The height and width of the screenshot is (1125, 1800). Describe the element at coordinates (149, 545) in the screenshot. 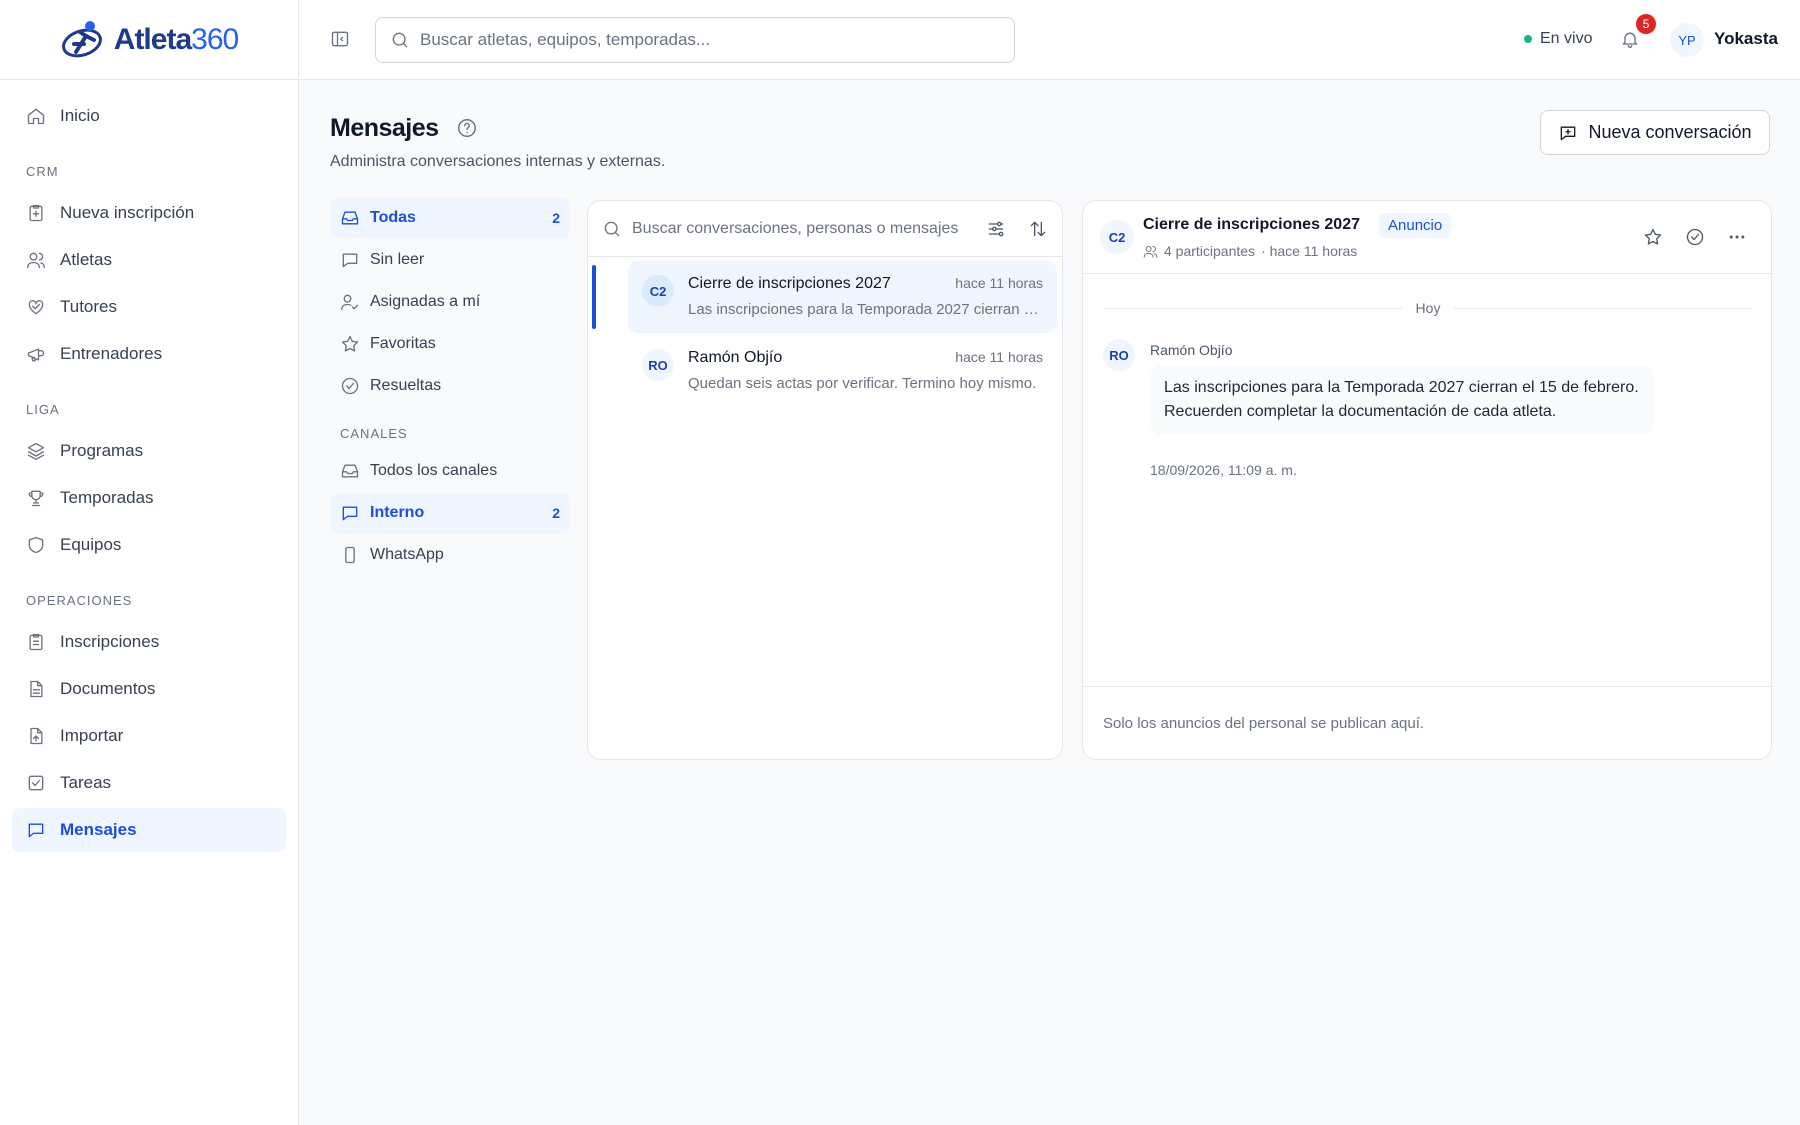

I see `sidebar-item-equipos: Equipos` at that location.